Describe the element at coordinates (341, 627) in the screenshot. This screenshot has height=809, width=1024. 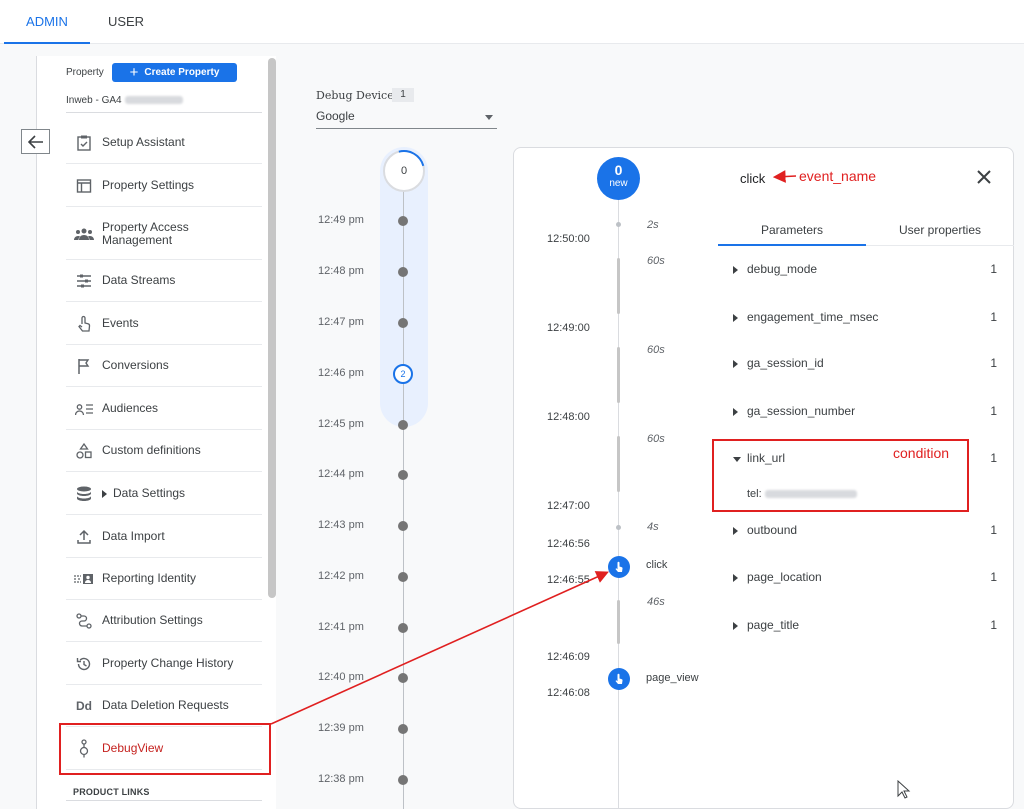
I see `minute-label: 12:41 pm` at that location.